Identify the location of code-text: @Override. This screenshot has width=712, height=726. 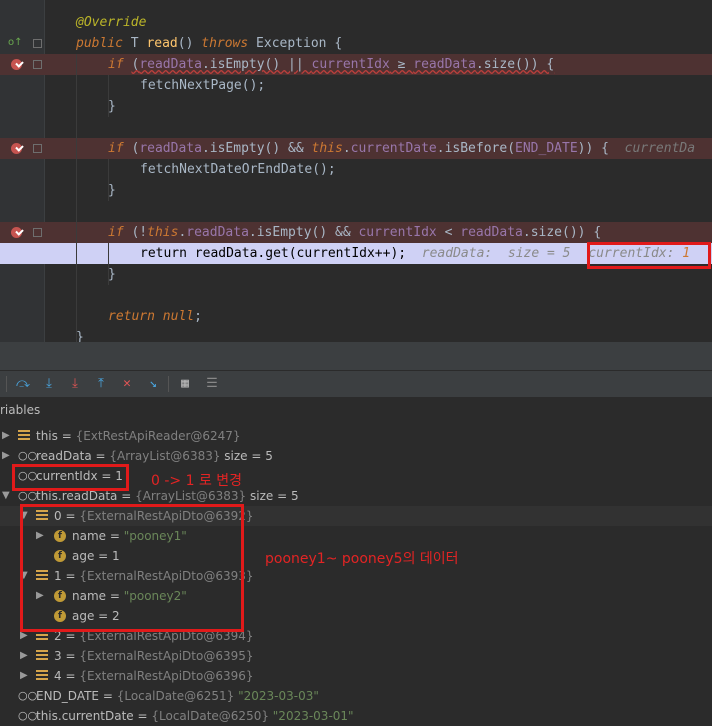
(111, 22).